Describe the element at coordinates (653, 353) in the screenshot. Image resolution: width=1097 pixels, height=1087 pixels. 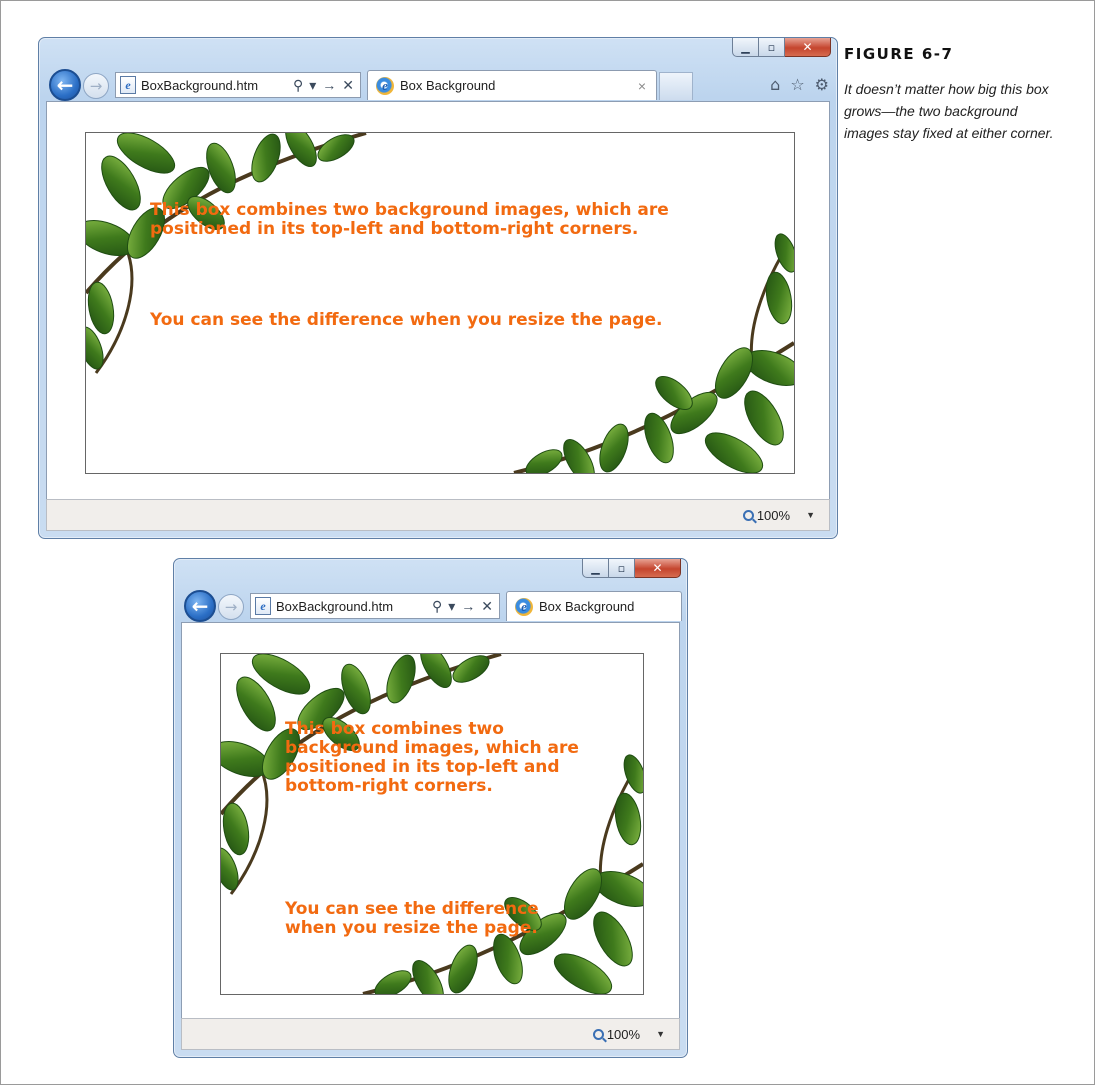
I see `leaves-bottom-right-image` at that location.